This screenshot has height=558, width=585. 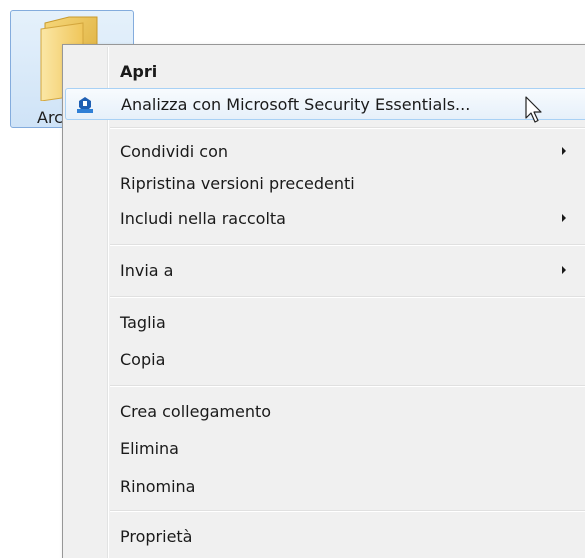 I want to click on menu-item-crea-collegamento: Crea collegamento, so click(x=325, y=412).